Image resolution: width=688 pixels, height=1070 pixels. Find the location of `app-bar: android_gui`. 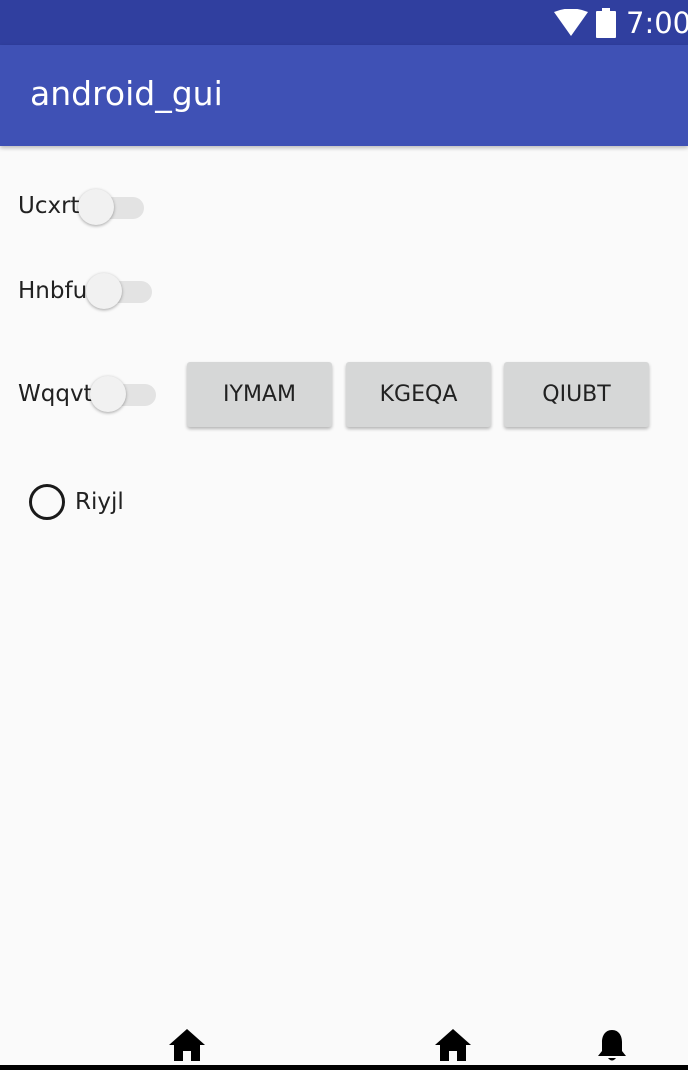

app-bar: android_gui is located at coordinates (344, 95).